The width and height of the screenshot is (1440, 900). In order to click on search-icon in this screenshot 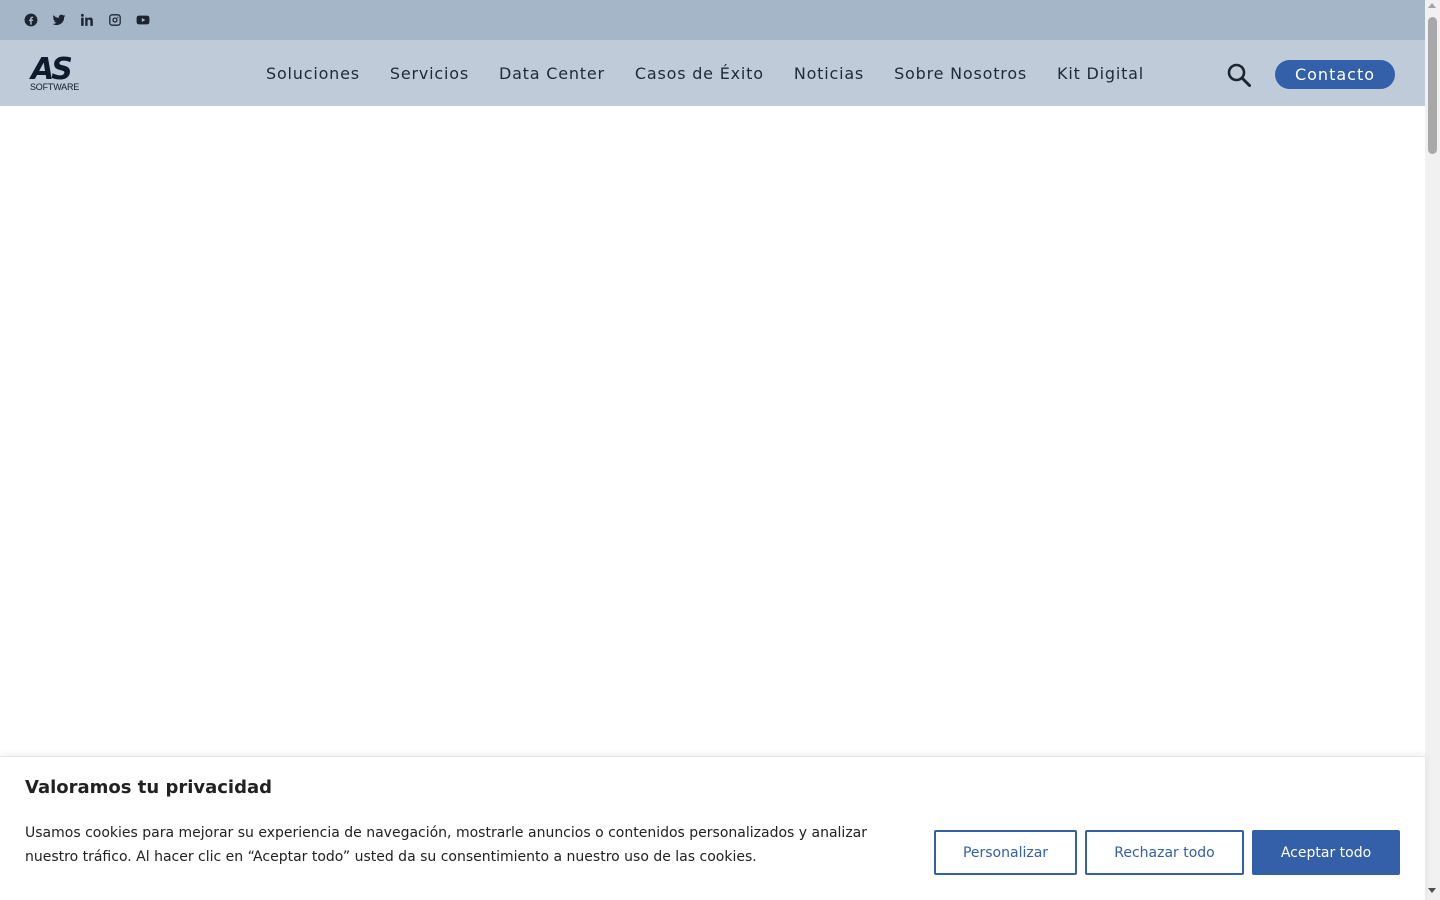, I will do `click(1239, 75)`.